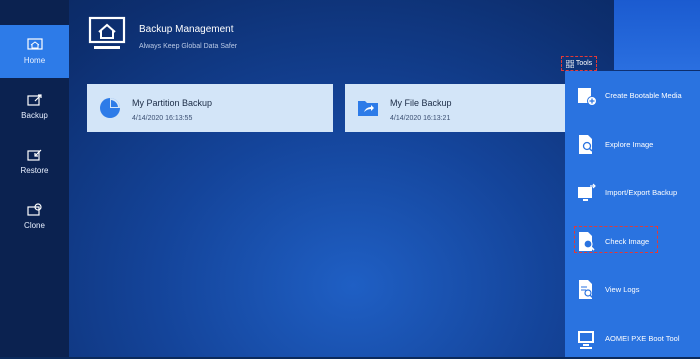 The height and width of the screenshot is (359, 700). What do you see at coordinates (107, 32) in the screenshot?
I see `monitor-home-icon` at bounding box center [107, 32].